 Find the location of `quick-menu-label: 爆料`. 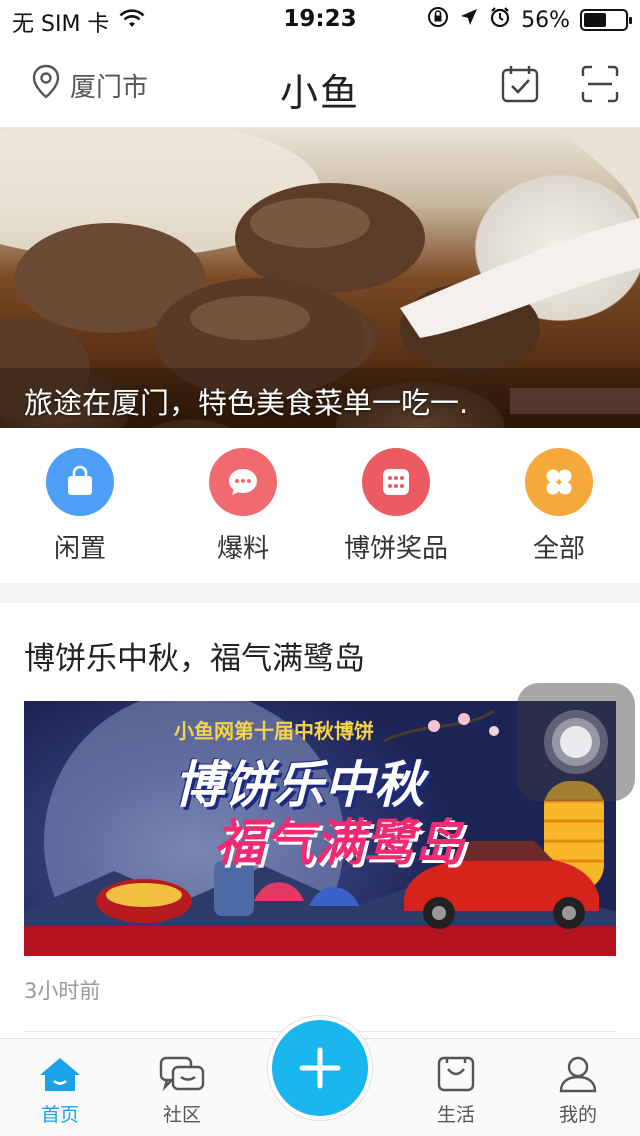

quick-menu-label: 爆料 is located at coordinates (242, 549).